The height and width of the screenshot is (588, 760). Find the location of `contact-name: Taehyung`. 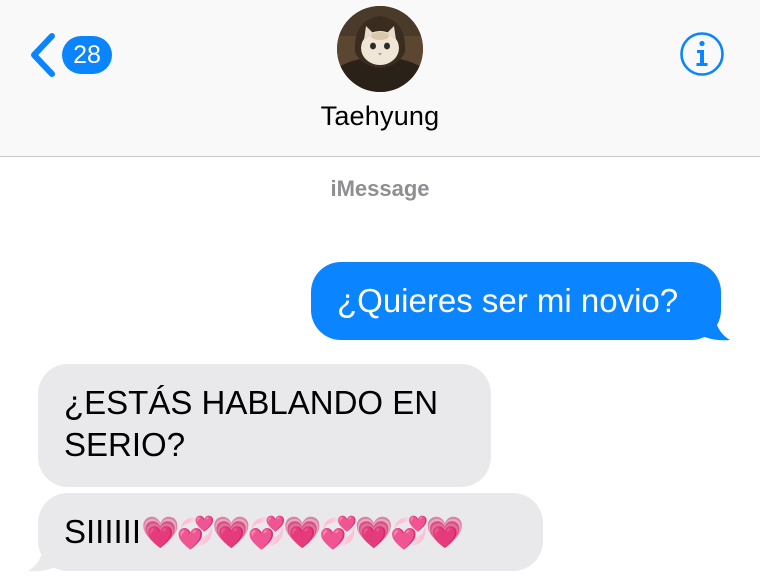

contact-name: Taehyung is located at coordinates (380, 116).